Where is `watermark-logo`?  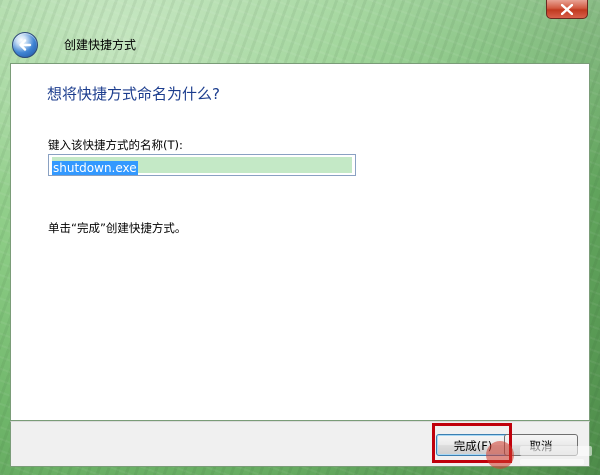 watermark-logo is located at coordinates (541, 456).